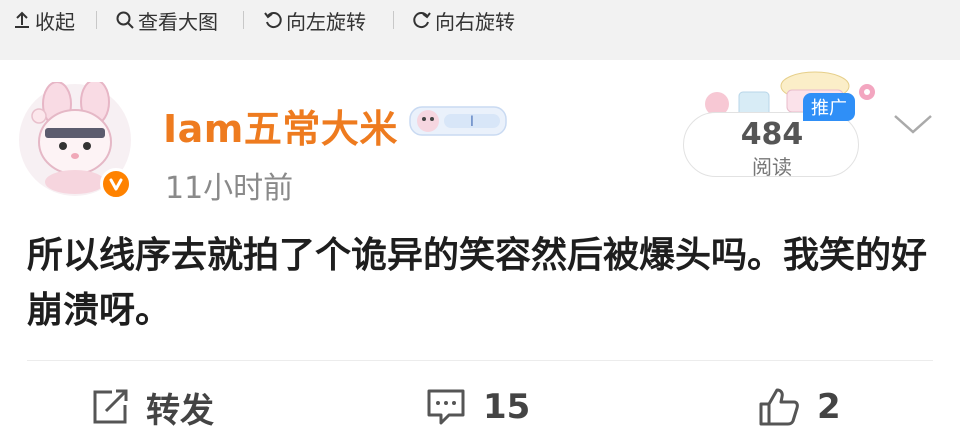 The height and width of the screenshot is (448, 960). Describe the element at coordinates (913, 125) in the screenshot. I see `chevron-down-icon` at that location.